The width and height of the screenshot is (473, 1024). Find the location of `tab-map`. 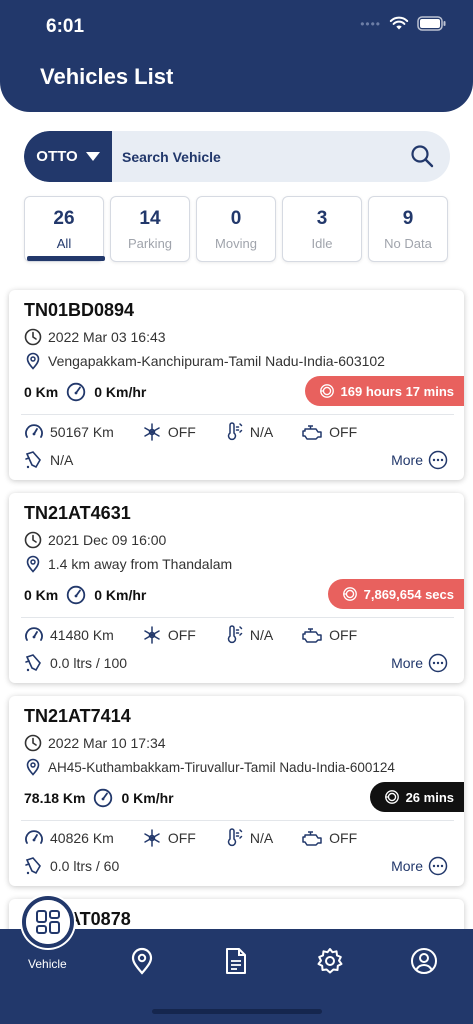

tab-map is located at coordinates (142, 961).